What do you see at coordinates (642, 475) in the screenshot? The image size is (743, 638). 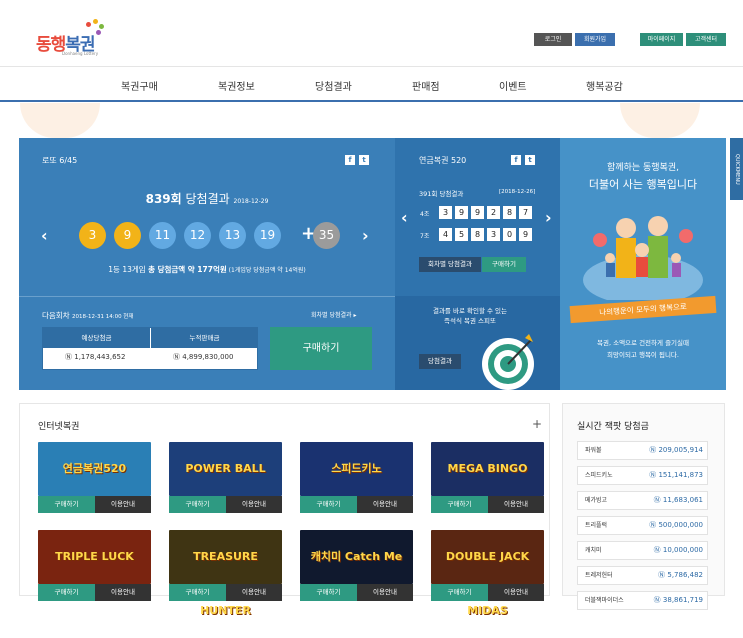 I see `jackpot-row: 스피드키노 Ⓝ 151,141,873` at bounding box center [642, 475].